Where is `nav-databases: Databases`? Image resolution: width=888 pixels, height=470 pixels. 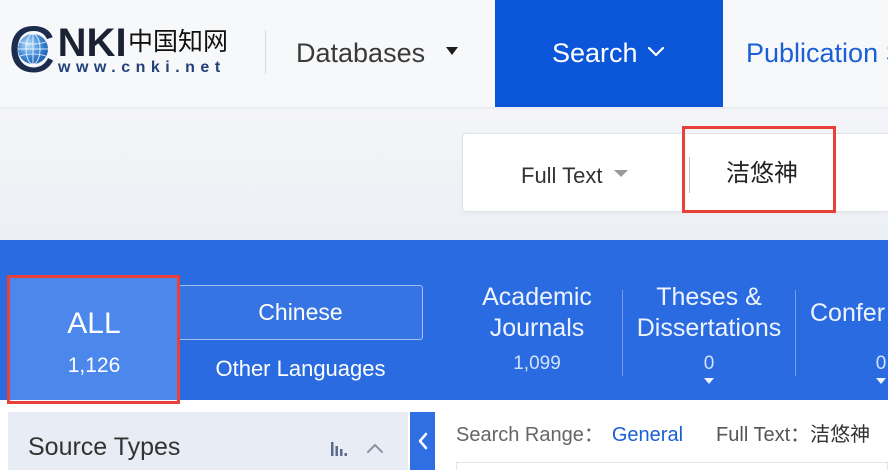
nav-databases: Databases is located at coordinates (381, 53).